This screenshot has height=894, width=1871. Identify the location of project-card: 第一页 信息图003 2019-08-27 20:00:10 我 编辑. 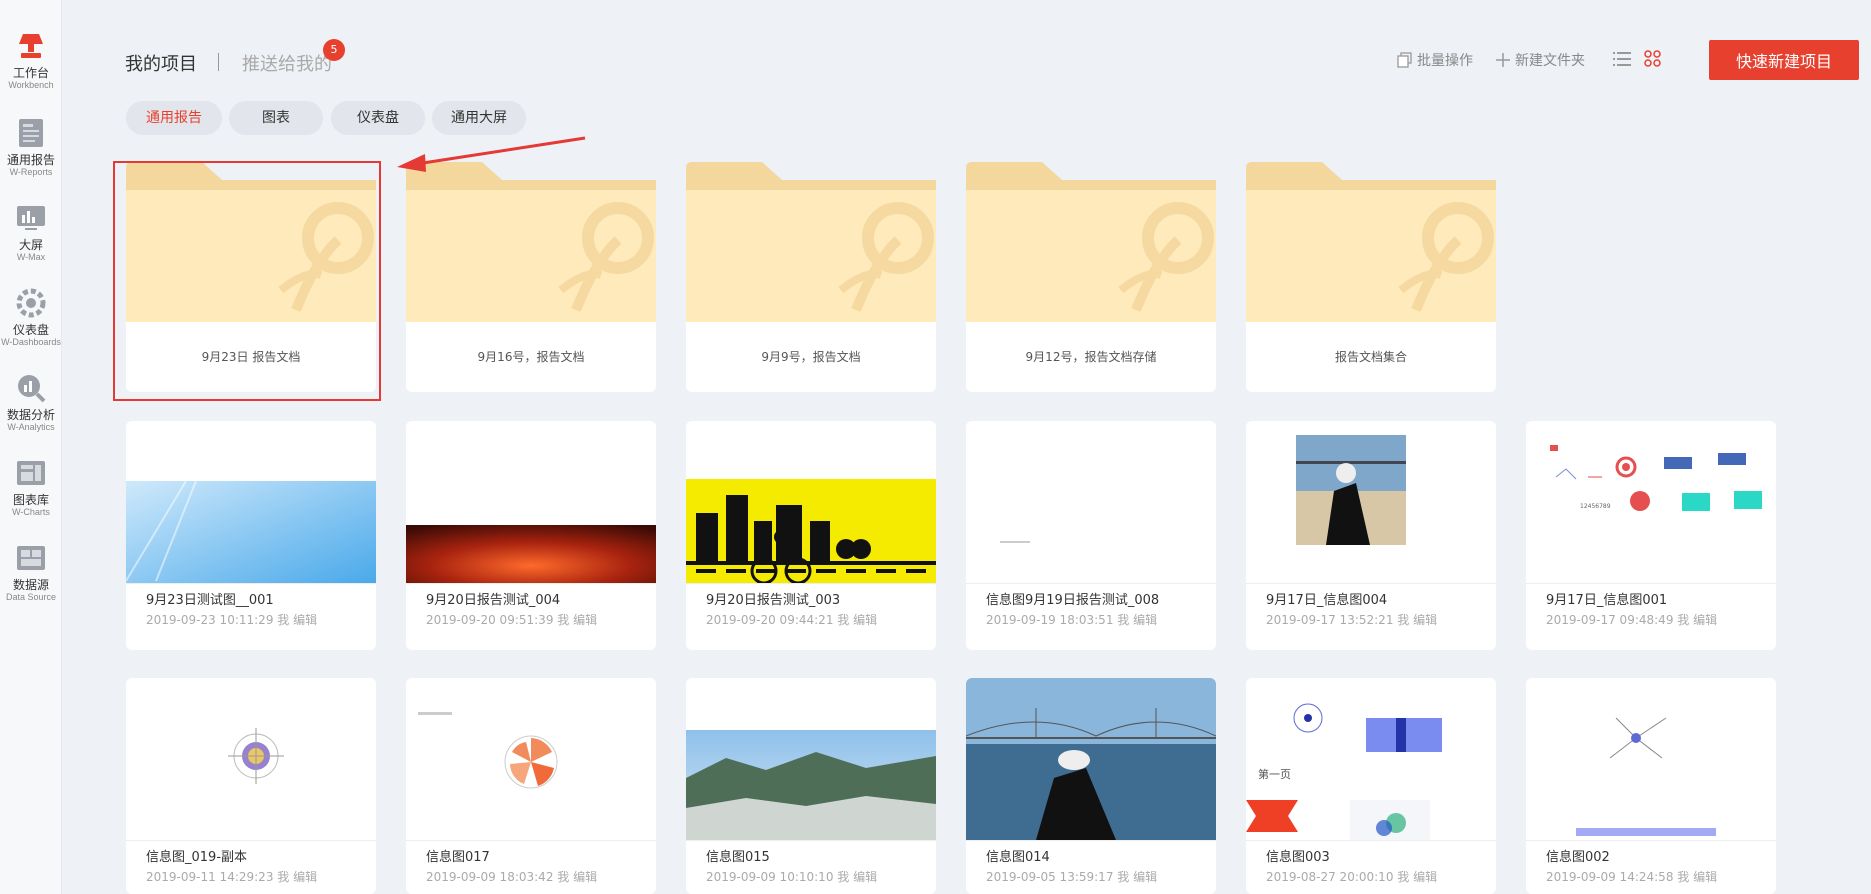
(1371, 786).